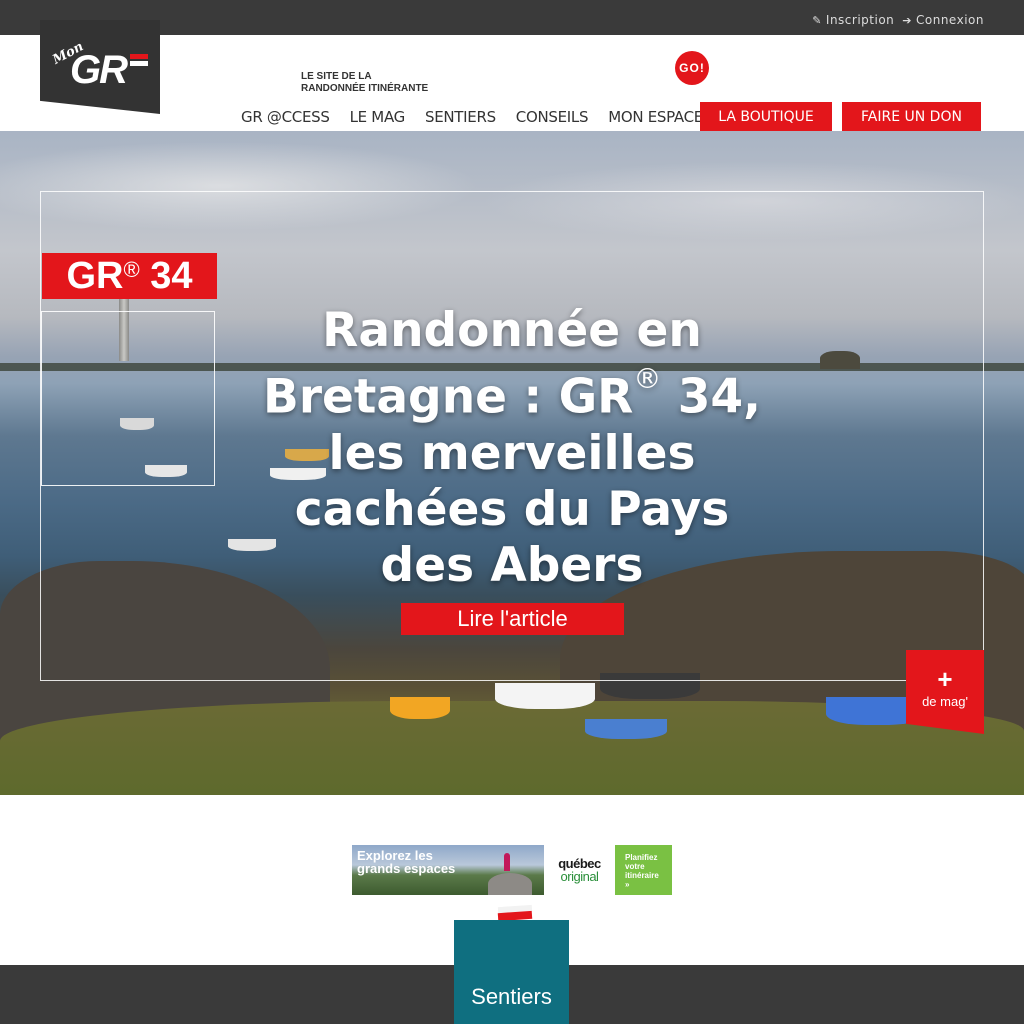 Image resolution: width=1024 pixels, height=1024 pixels. What do you see at coordinates (285, 117) in the screenshot?
I see `nav-item-gr-access: GR @CCESS` at bounding box center [285, 117].